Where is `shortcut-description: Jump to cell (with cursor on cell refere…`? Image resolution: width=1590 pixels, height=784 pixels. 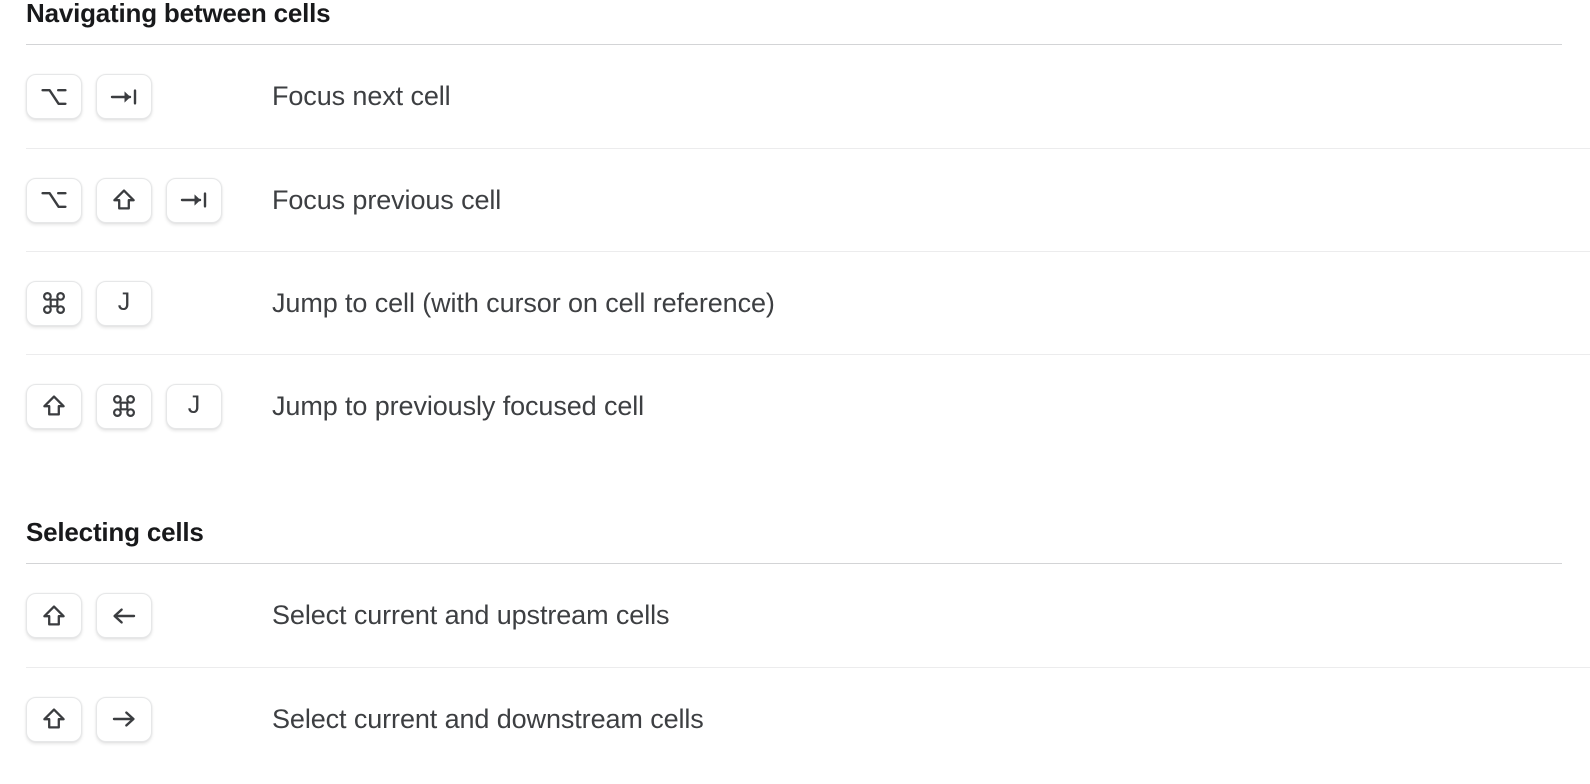 shortcut-description: Jump to cell (with cursor on cell refere… is located at coordinates (523, 302).